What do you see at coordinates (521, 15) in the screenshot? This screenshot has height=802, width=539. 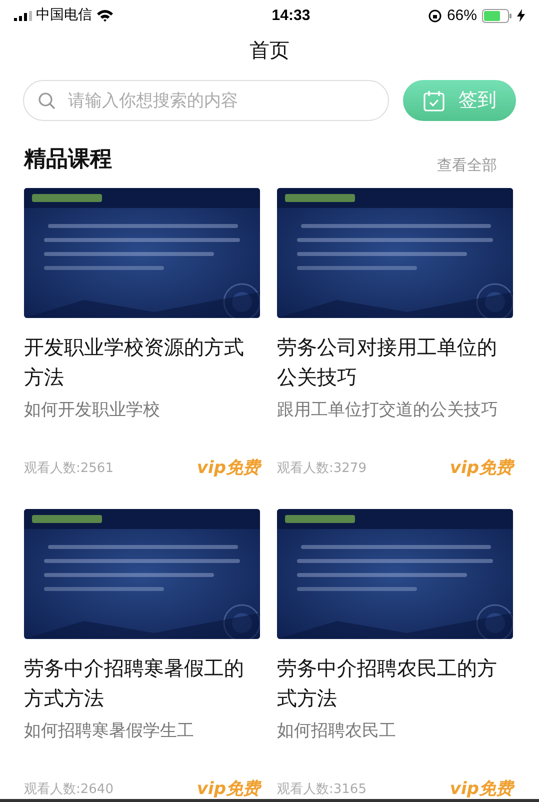 I see `charging-icon` at bounding box center [521, 15].